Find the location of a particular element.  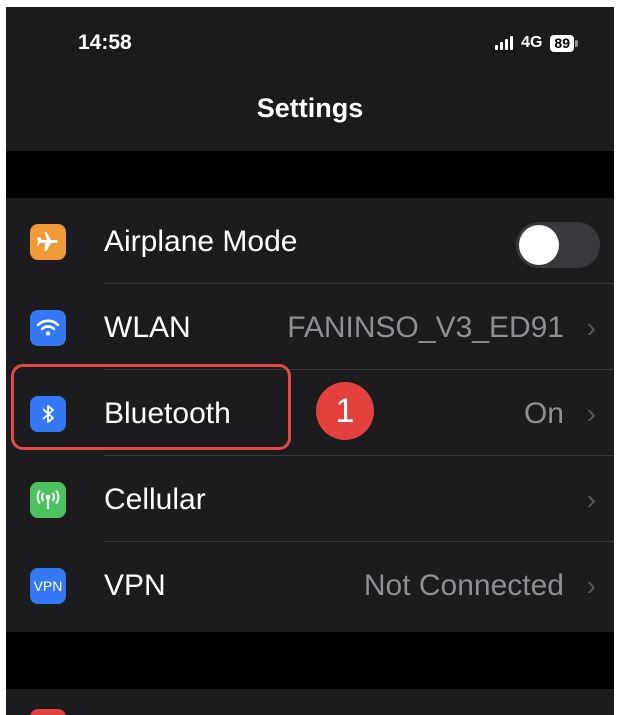

bluetooth-highlight-box is located at coordinates (151, 407).